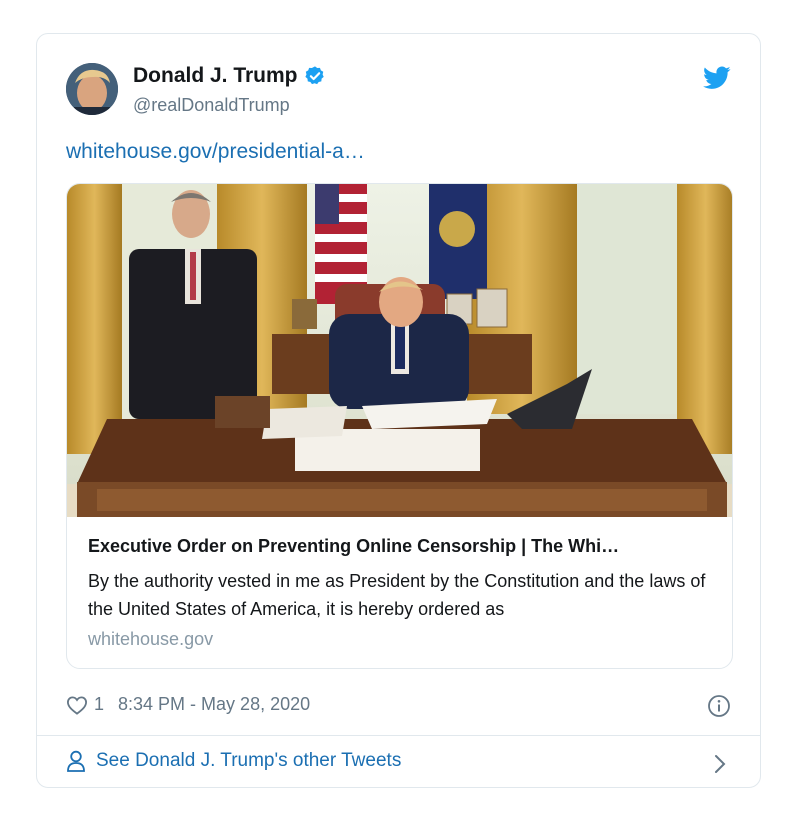 The image size is (799, 840). What do you see at coordinates (720, 764) in the screenshot?
I see `chevron-right-icon` at bounding box center [720, 764].